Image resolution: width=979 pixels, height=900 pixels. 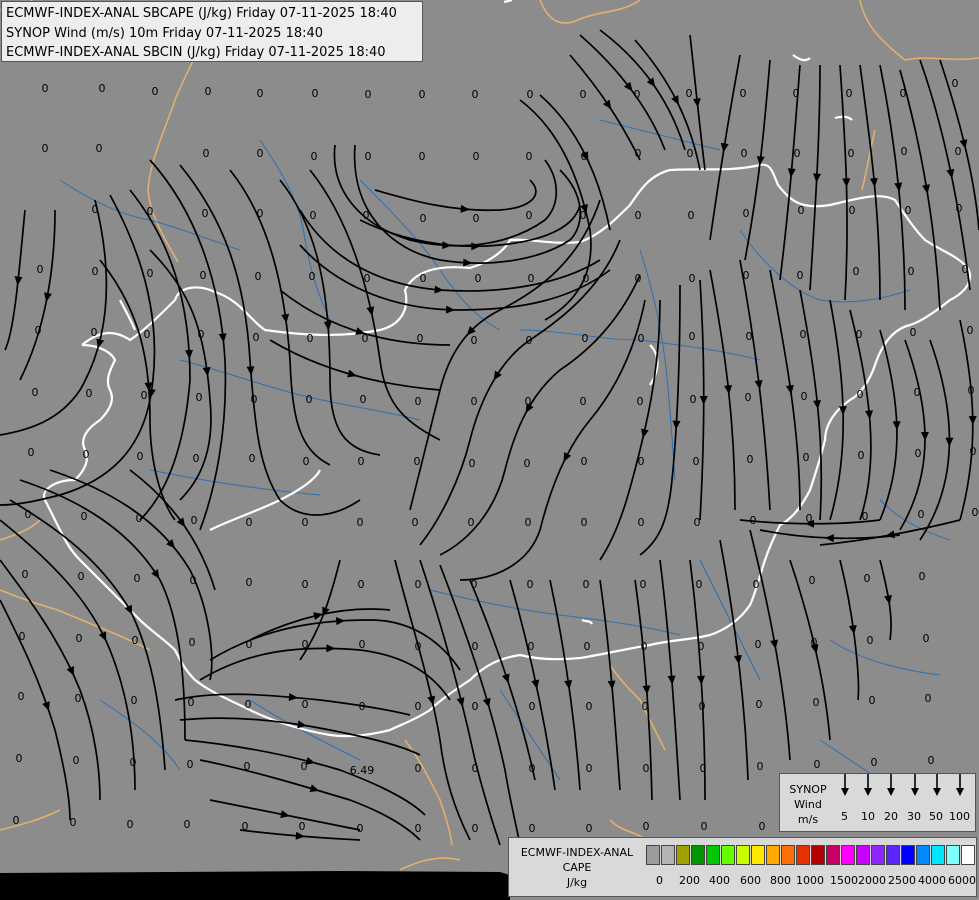 I want to click on cape-legend-line-1: ECMWF-INDEX-ANAL, so click(x=577, y=852).